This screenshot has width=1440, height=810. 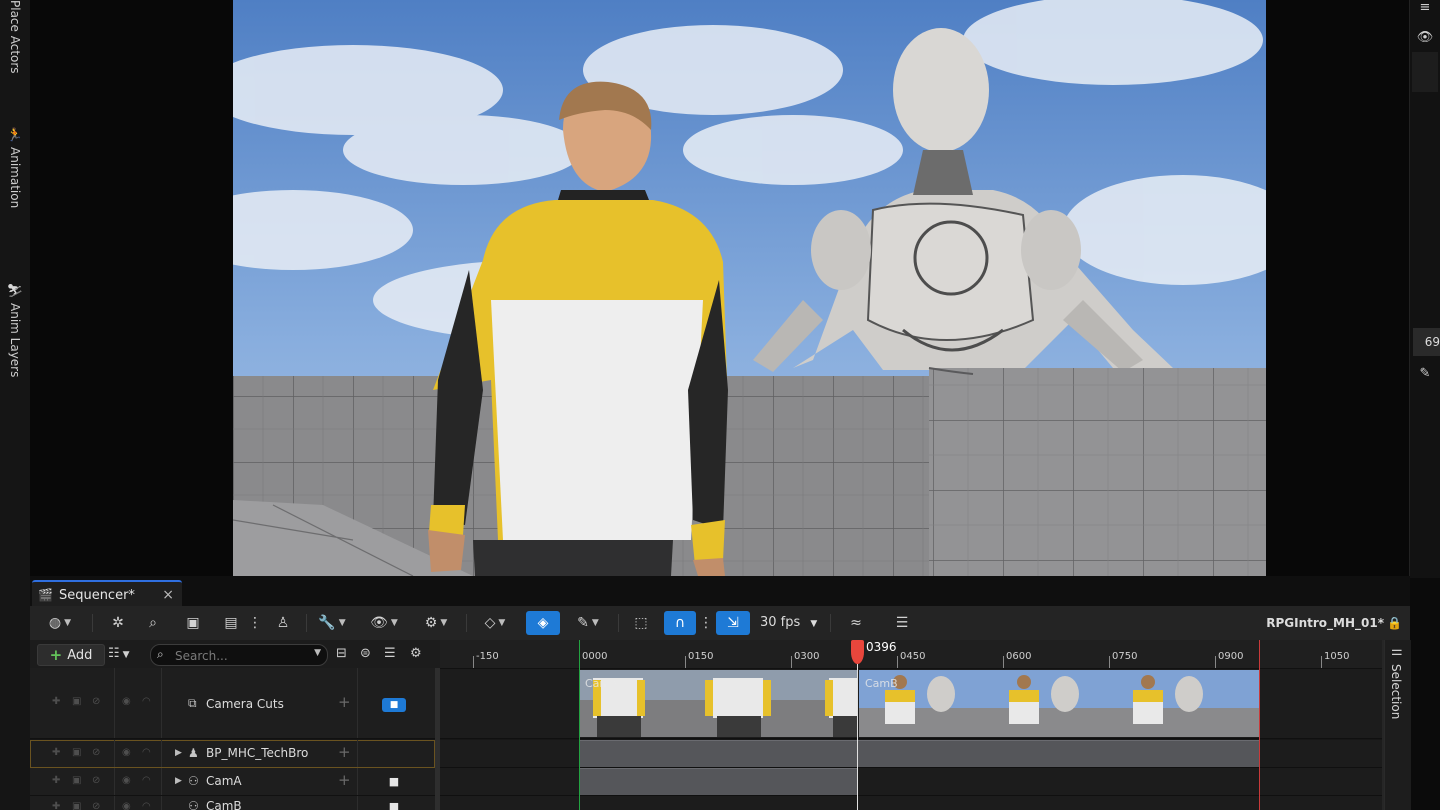 I want to click on tab-animation: 🏃 Animation, so click(x=15, y=168).